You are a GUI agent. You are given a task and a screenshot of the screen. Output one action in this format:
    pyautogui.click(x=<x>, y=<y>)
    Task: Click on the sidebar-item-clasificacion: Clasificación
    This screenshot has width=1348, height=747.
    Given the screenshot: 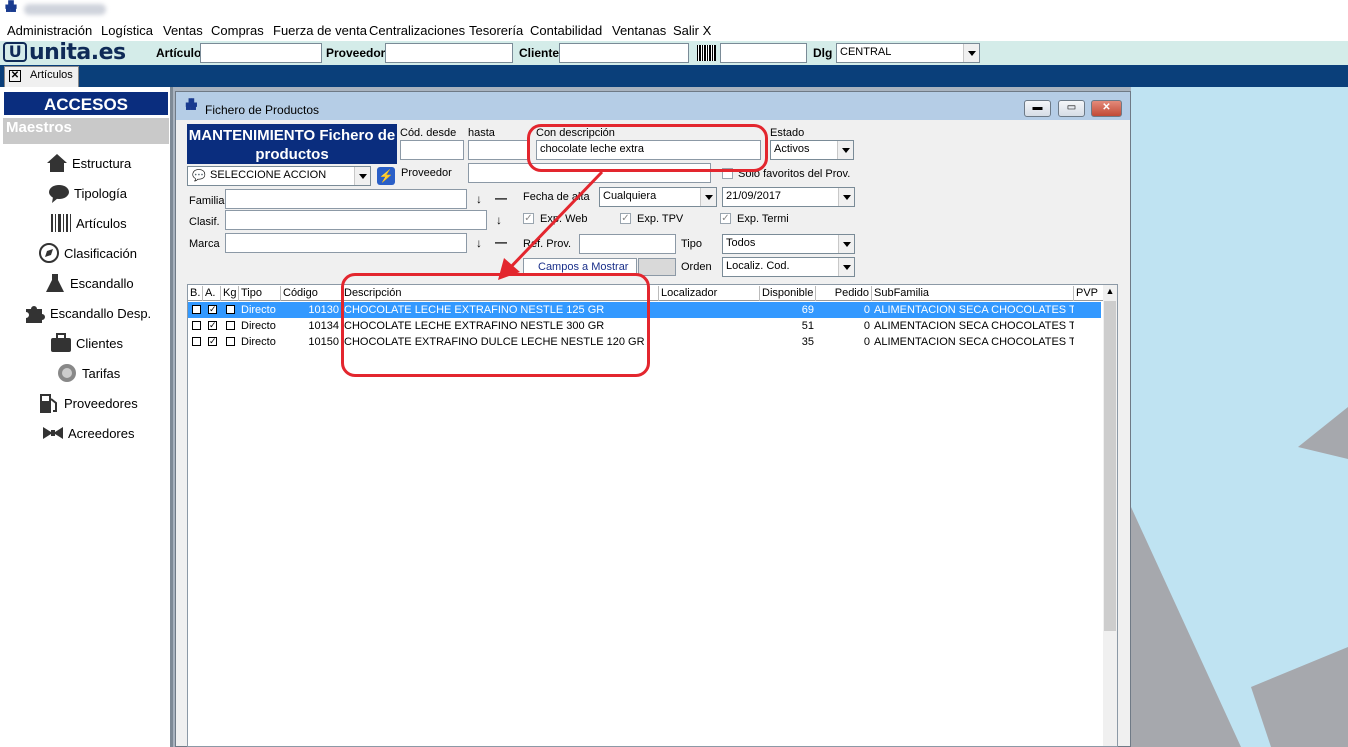 What is the action you would take?
    pyautogui.click(x=87, y=253)
    